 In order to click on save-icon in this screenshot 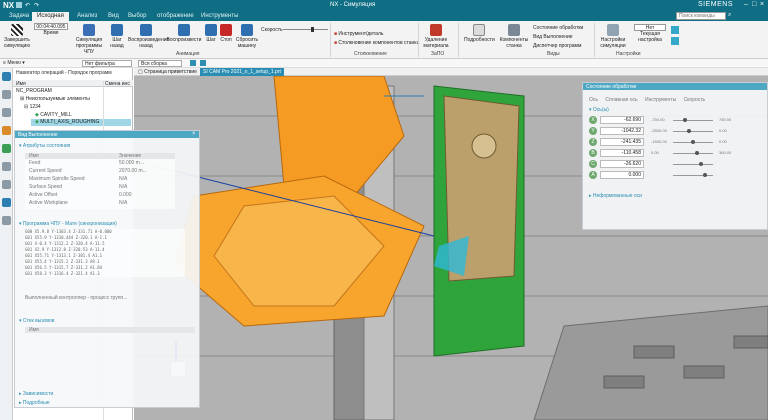, I will do `click(19, 5)`.